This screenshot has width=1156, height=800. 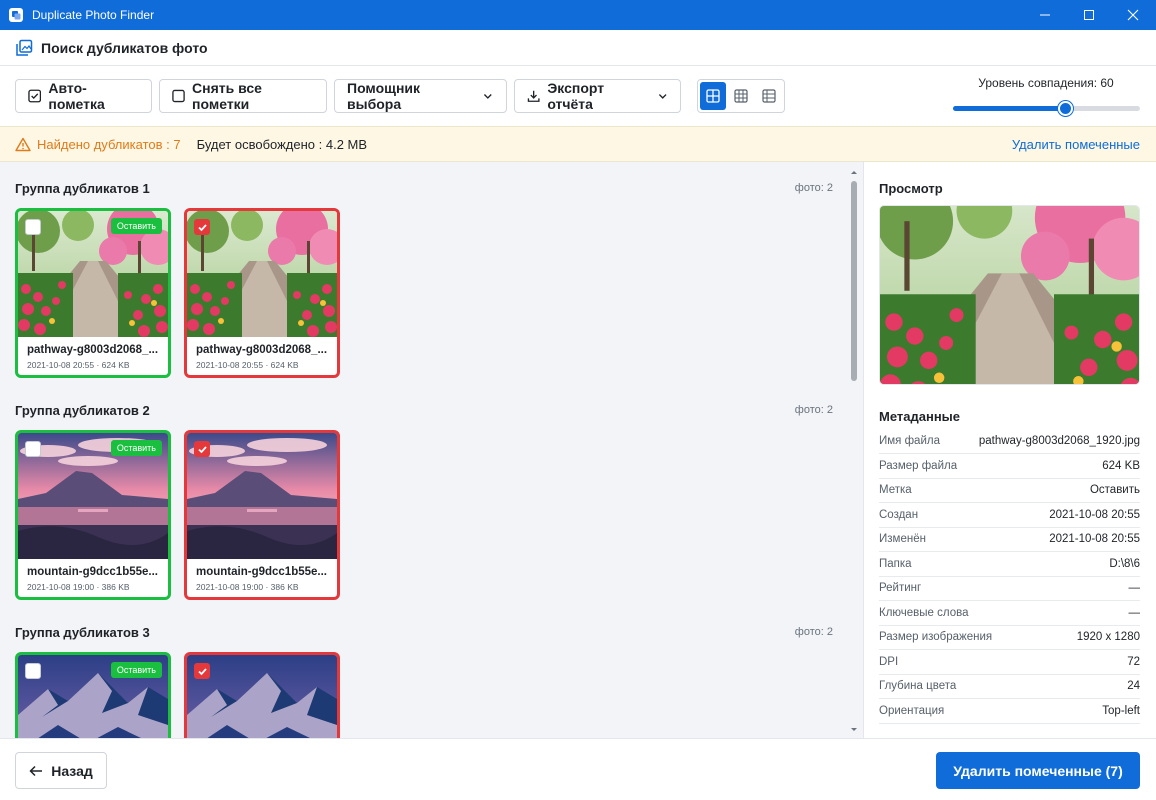 What do you see at coordinates (61, 770) in the screenshot?
I see `back-button: Назад` at bounding box center [61, 770].